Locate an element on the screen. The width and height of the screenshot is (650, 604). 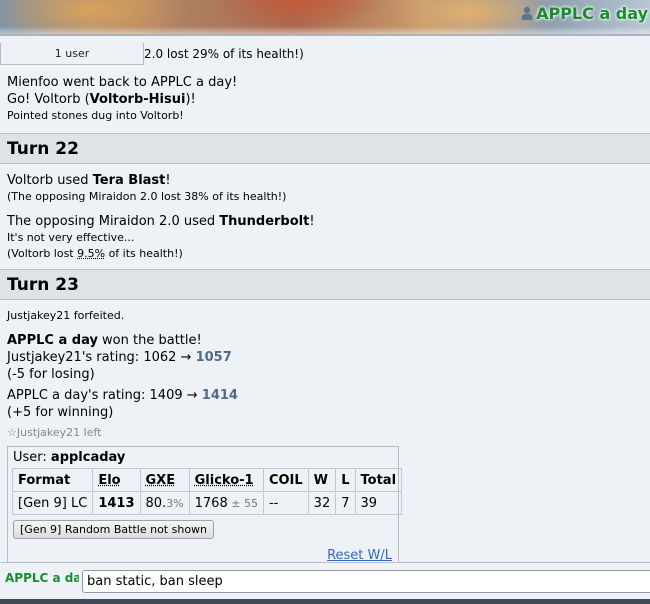
log-line-user-left: ☆Justjakey21 left is located at coordinates (54, 432).